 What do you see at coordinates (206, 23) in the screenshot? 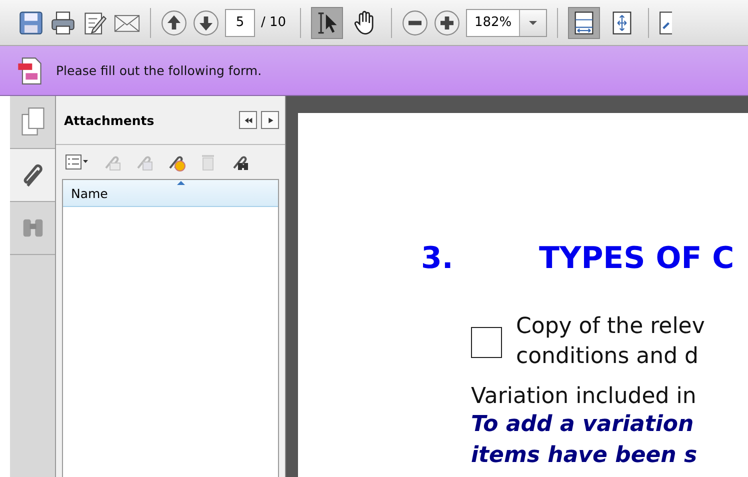
I see `arrow-down-icon` at bounding box center [206, 23].